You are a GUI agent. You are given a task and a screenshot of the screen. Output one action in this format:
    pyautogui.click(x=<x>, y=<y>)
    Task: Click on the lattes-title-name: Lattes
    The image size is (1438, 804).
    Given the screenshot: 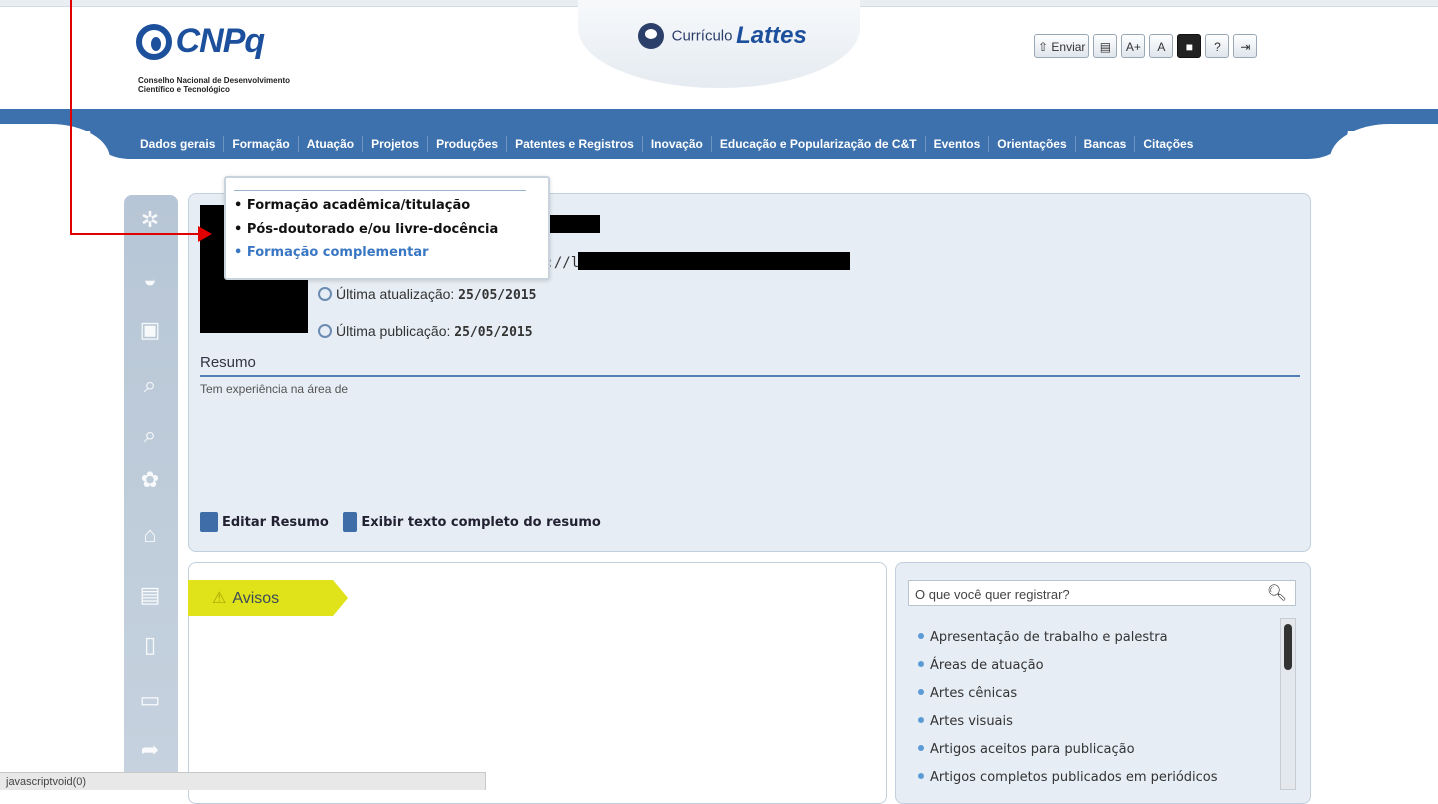 What is the action you would take?
    pyautogui.click(x=771, y=35)
    